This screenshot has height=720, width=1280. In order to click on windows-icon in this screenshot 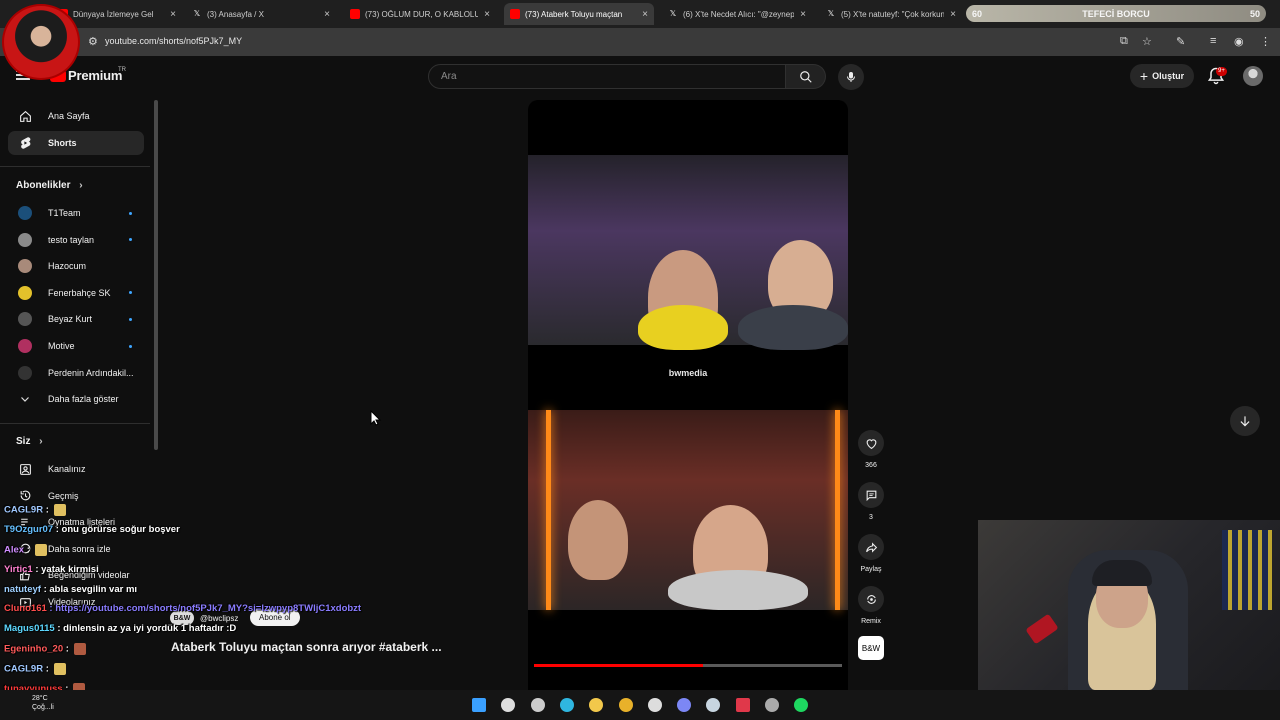, I will do `click(479, 705)`.